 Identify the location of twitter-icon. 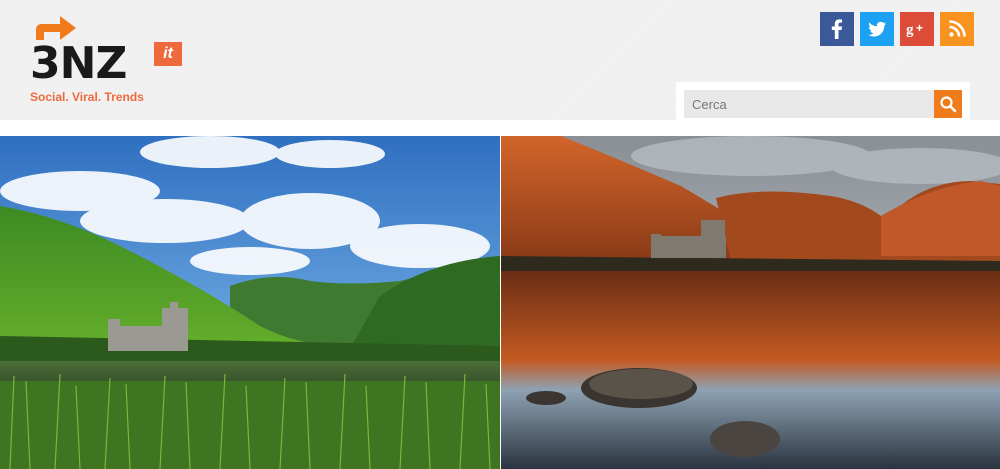
(877, 29).